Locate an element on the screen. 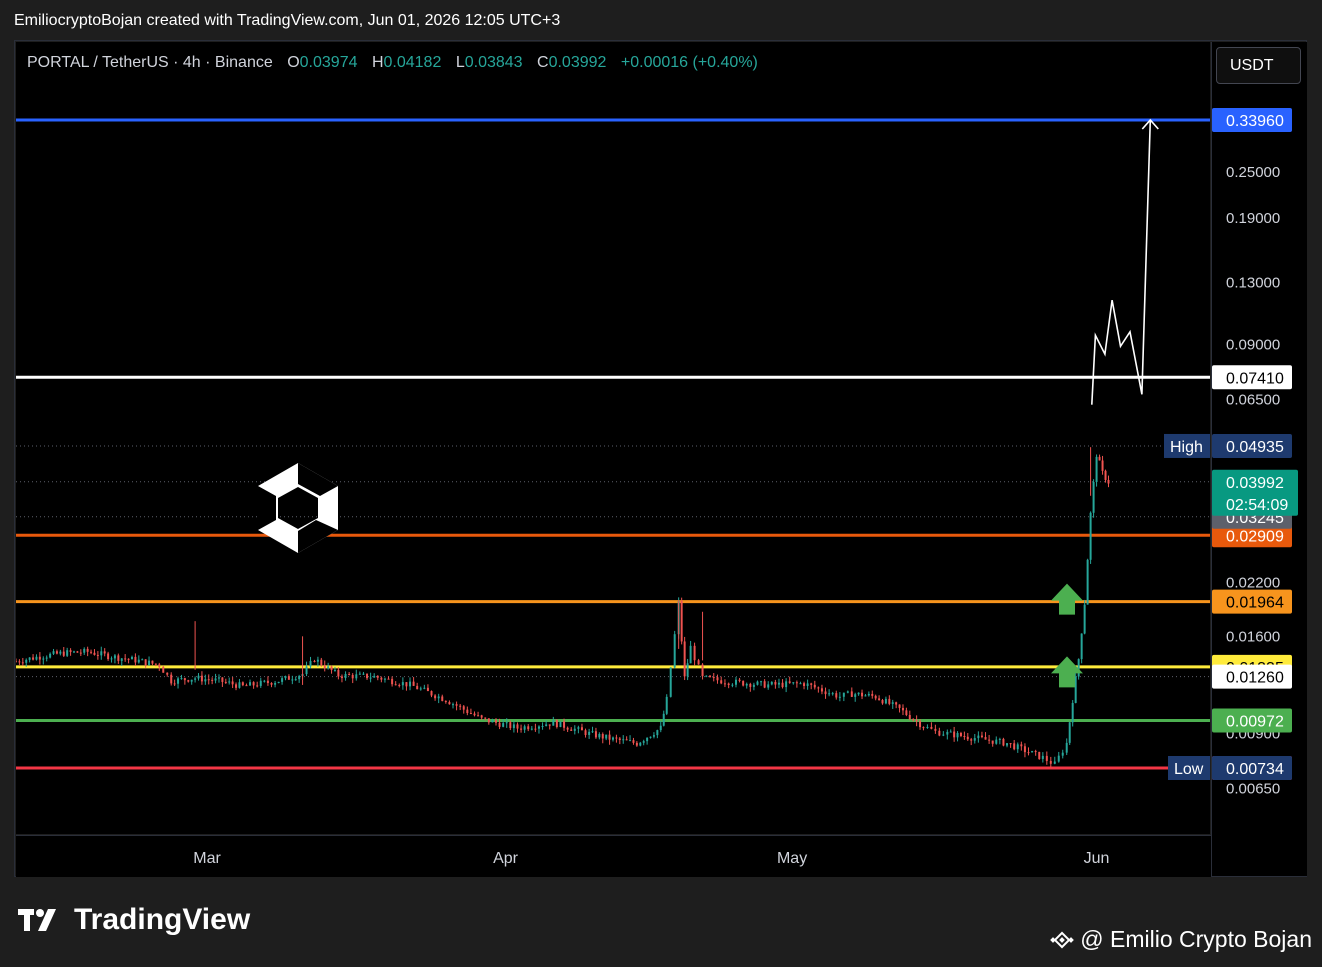 Image resolution: width=1322 pixels, height=967 pixels. high-value: 0.04182 is located at coordinates (412, 62).